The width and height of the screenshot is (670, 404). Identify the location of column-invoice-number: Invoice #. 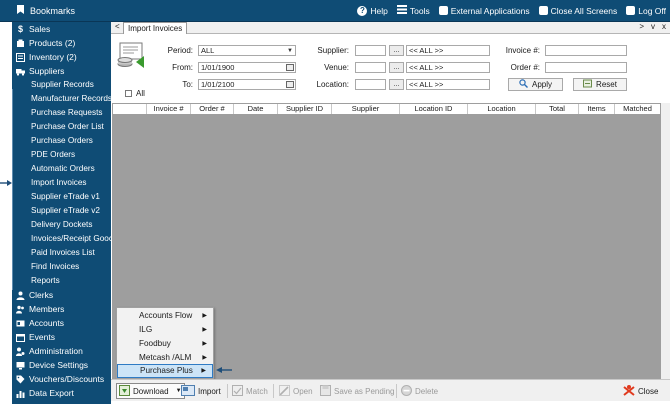
(169, 109).